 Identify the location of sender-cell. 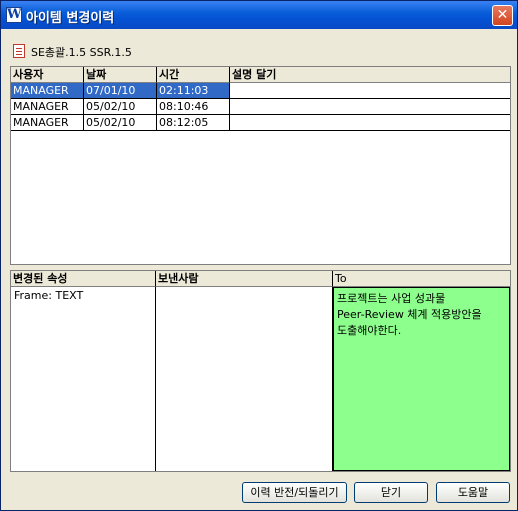
(244, 379).